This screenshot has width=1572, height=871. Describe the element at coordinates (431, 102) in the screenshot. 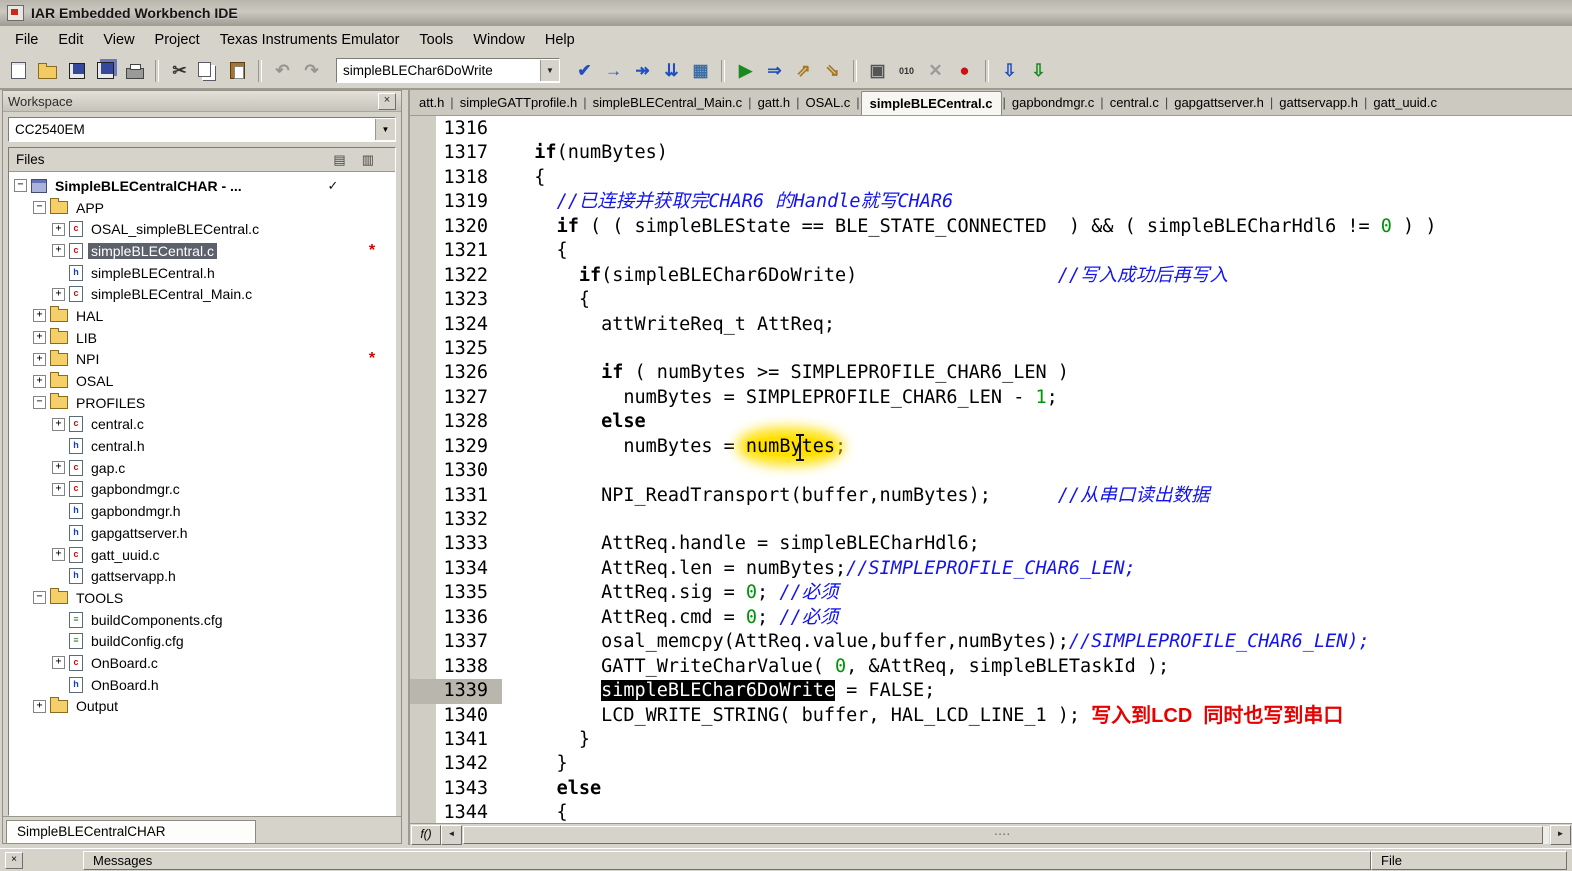

I see `editor-tab-att-h: att.h` at that location.